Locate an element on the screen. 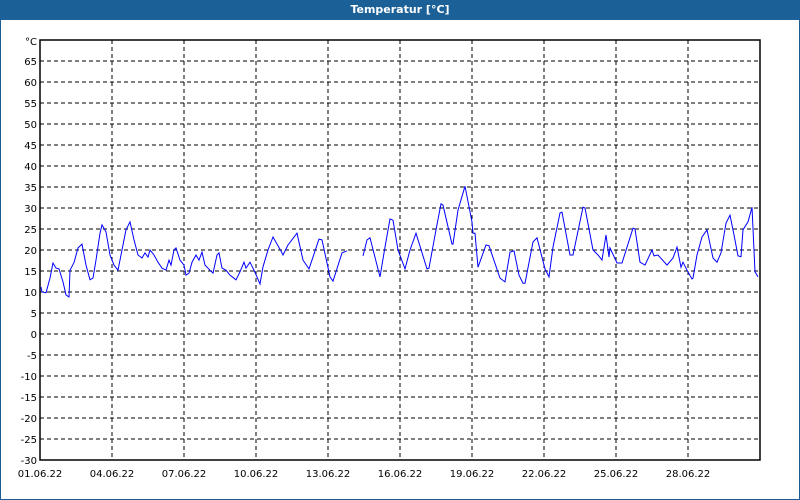 Image resolution: width=800 pixels, height=500 pixels. y-tick-label: 60 is located at coordinates (30, 83).